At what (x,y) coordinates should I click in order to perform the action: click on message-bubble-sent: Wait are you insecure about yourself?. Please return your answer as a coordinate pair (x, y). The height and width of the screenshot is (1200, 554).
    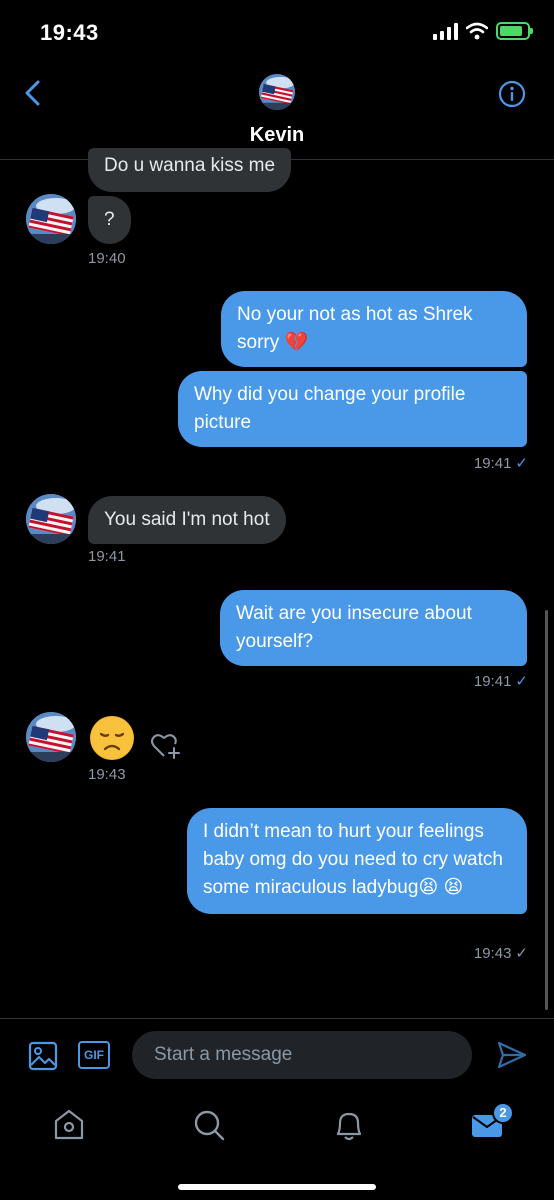
    Looking at the image, I should click on (373, 628).